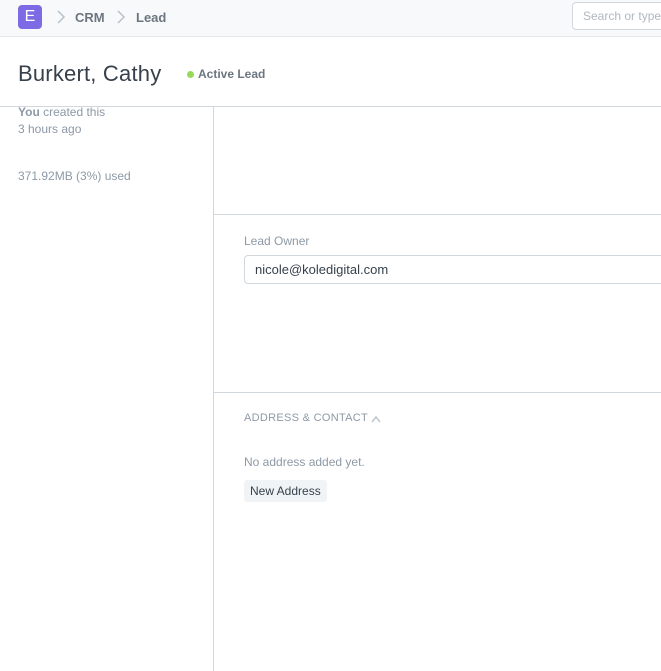 The image size is (661, 671). What do you see at coordinates (30, 17) in the screenshot?
I see `app-logo: E` at bounding box center [30, 17].